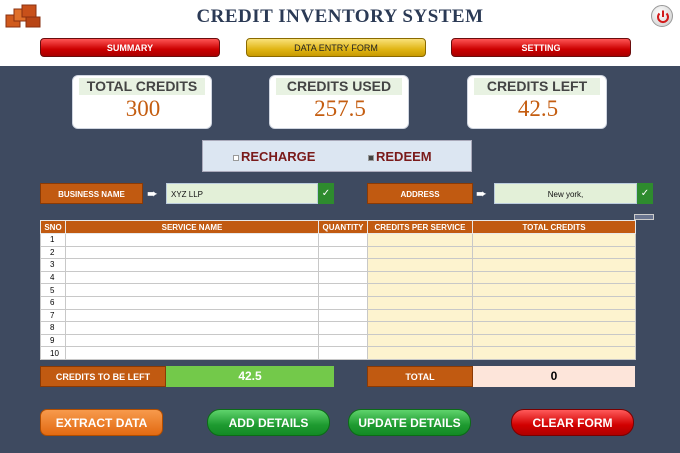 This screenshot has height=453, width=680. Describe the element at coordinates (340, 16) in the screenshot. I see `page-title: CREDIT INVENTORY SYSTEM` at that location.